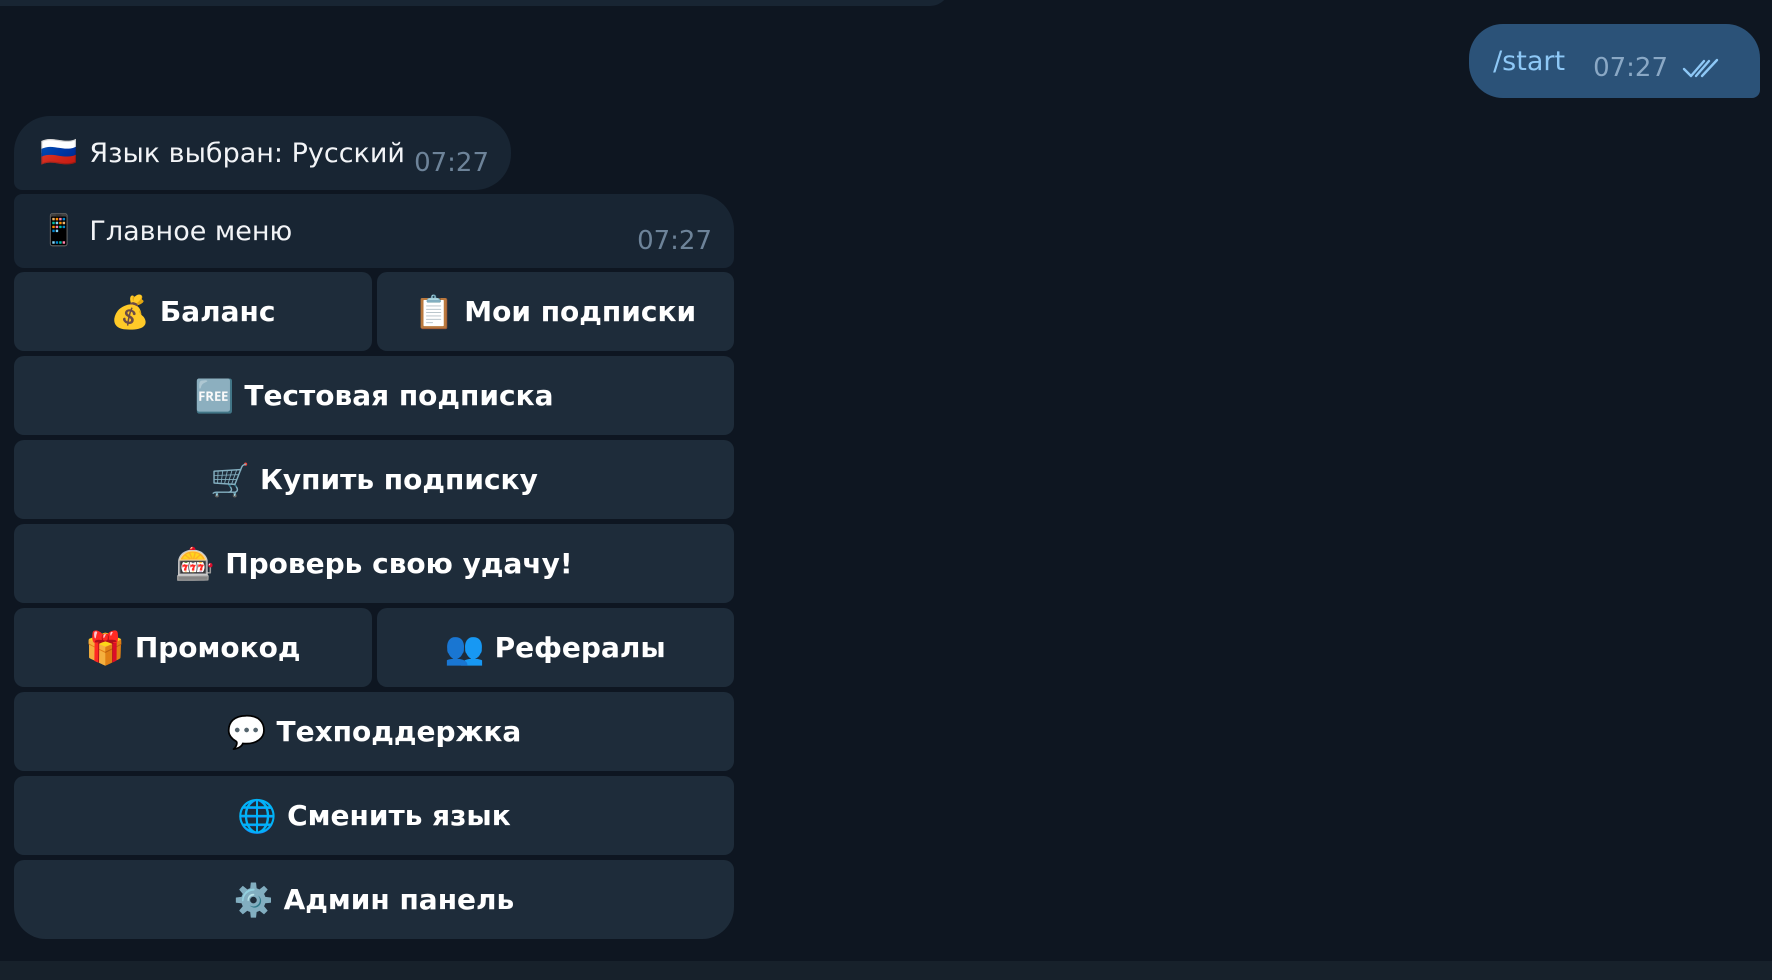 This screenshot has width=1772, height=980. I want to click on gift-icon: 🎁, so click(104, 647).